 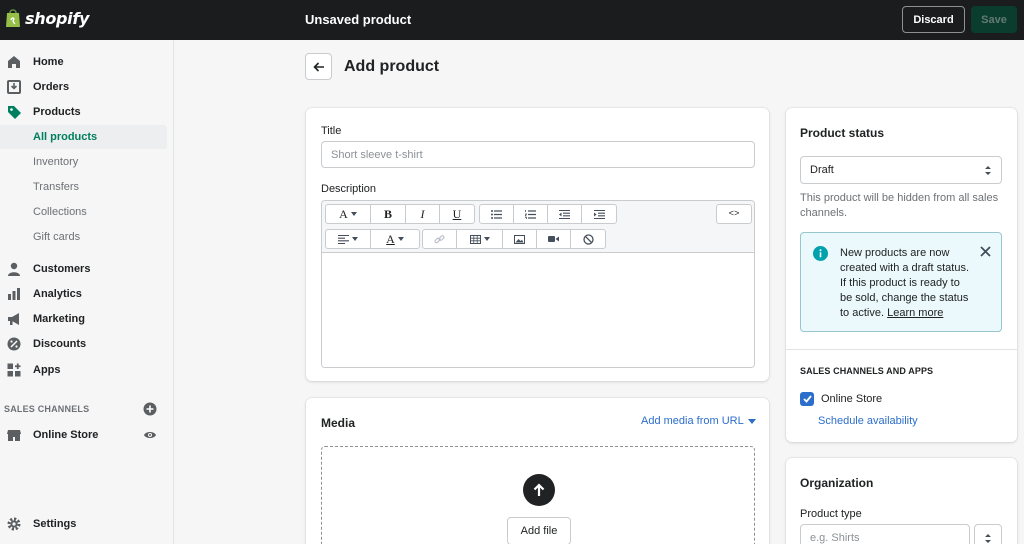 I want to click on product-type-input, so click(x=885, y=534).